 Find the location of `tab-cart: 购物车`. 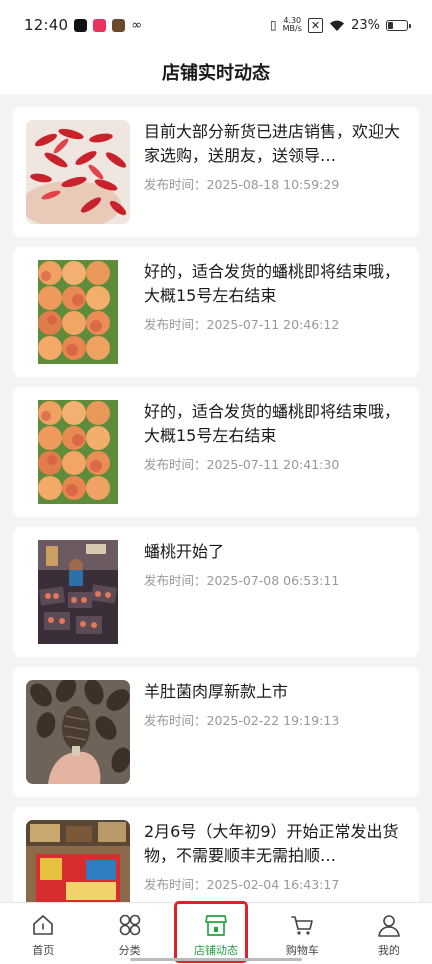

tab-cart: 购物车 is located at coordinates (302, 933).